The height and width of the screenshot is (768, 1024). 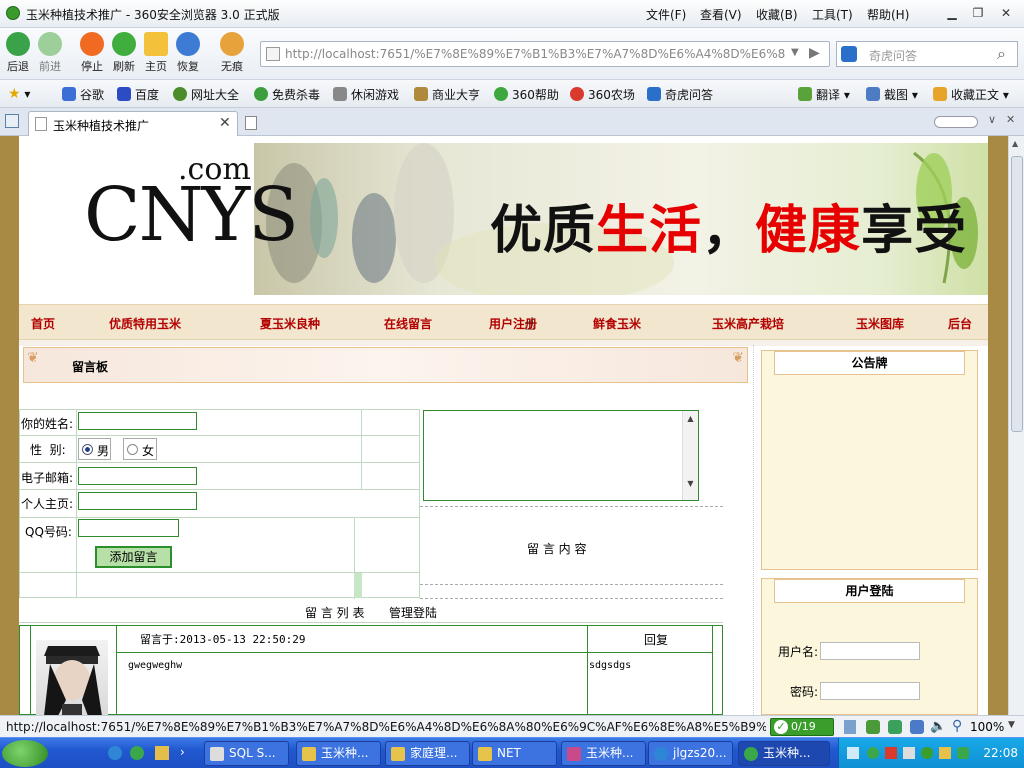 What do you see at coordinates (927, 54) in the screenshot?
I see `search-box: 奇虎问答 ⌕` at bounding box center [927, 54].